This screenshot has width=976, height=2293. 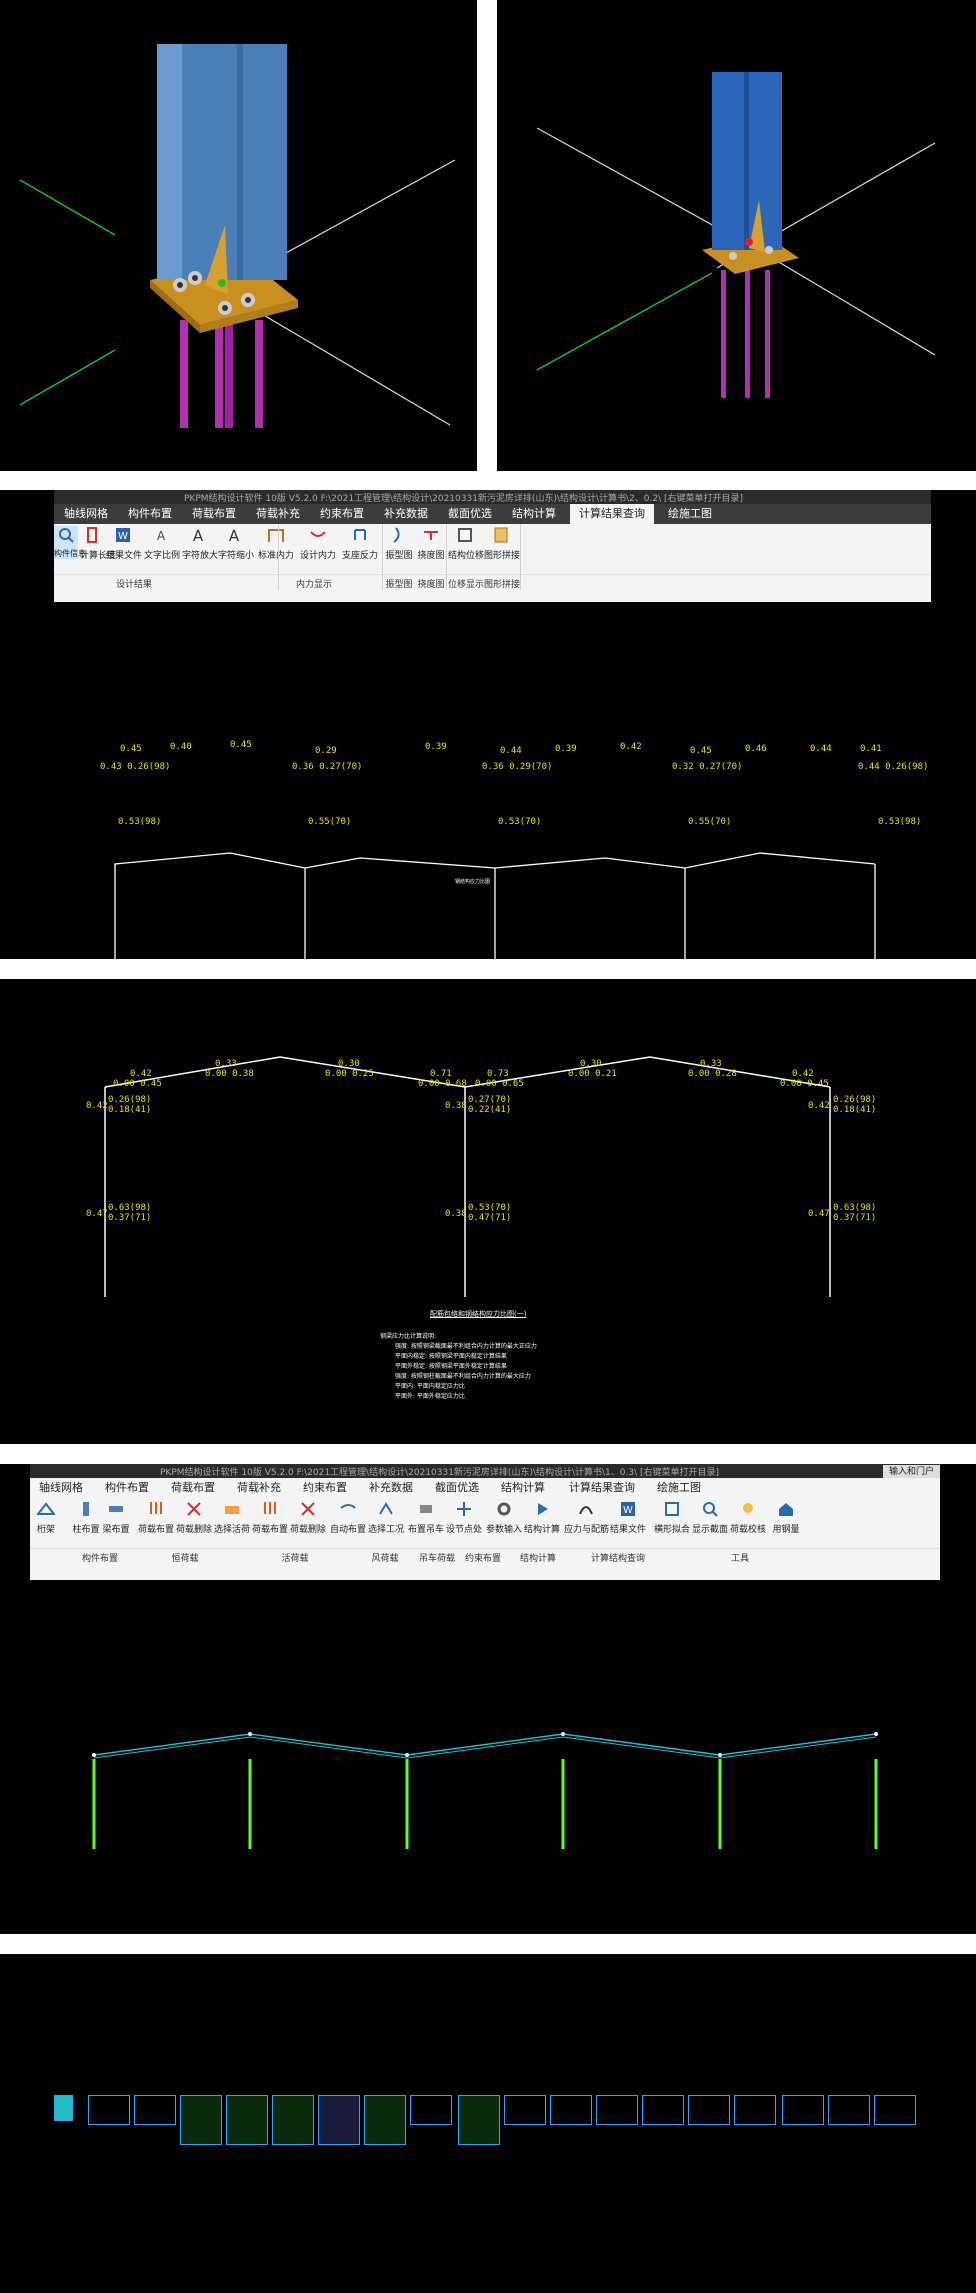 What do you see at coordinates (430, 1386) in the screenshot?
I see `caption-note: 平面内: 平面内稳定应力比` at bounding box center [430, 1386].